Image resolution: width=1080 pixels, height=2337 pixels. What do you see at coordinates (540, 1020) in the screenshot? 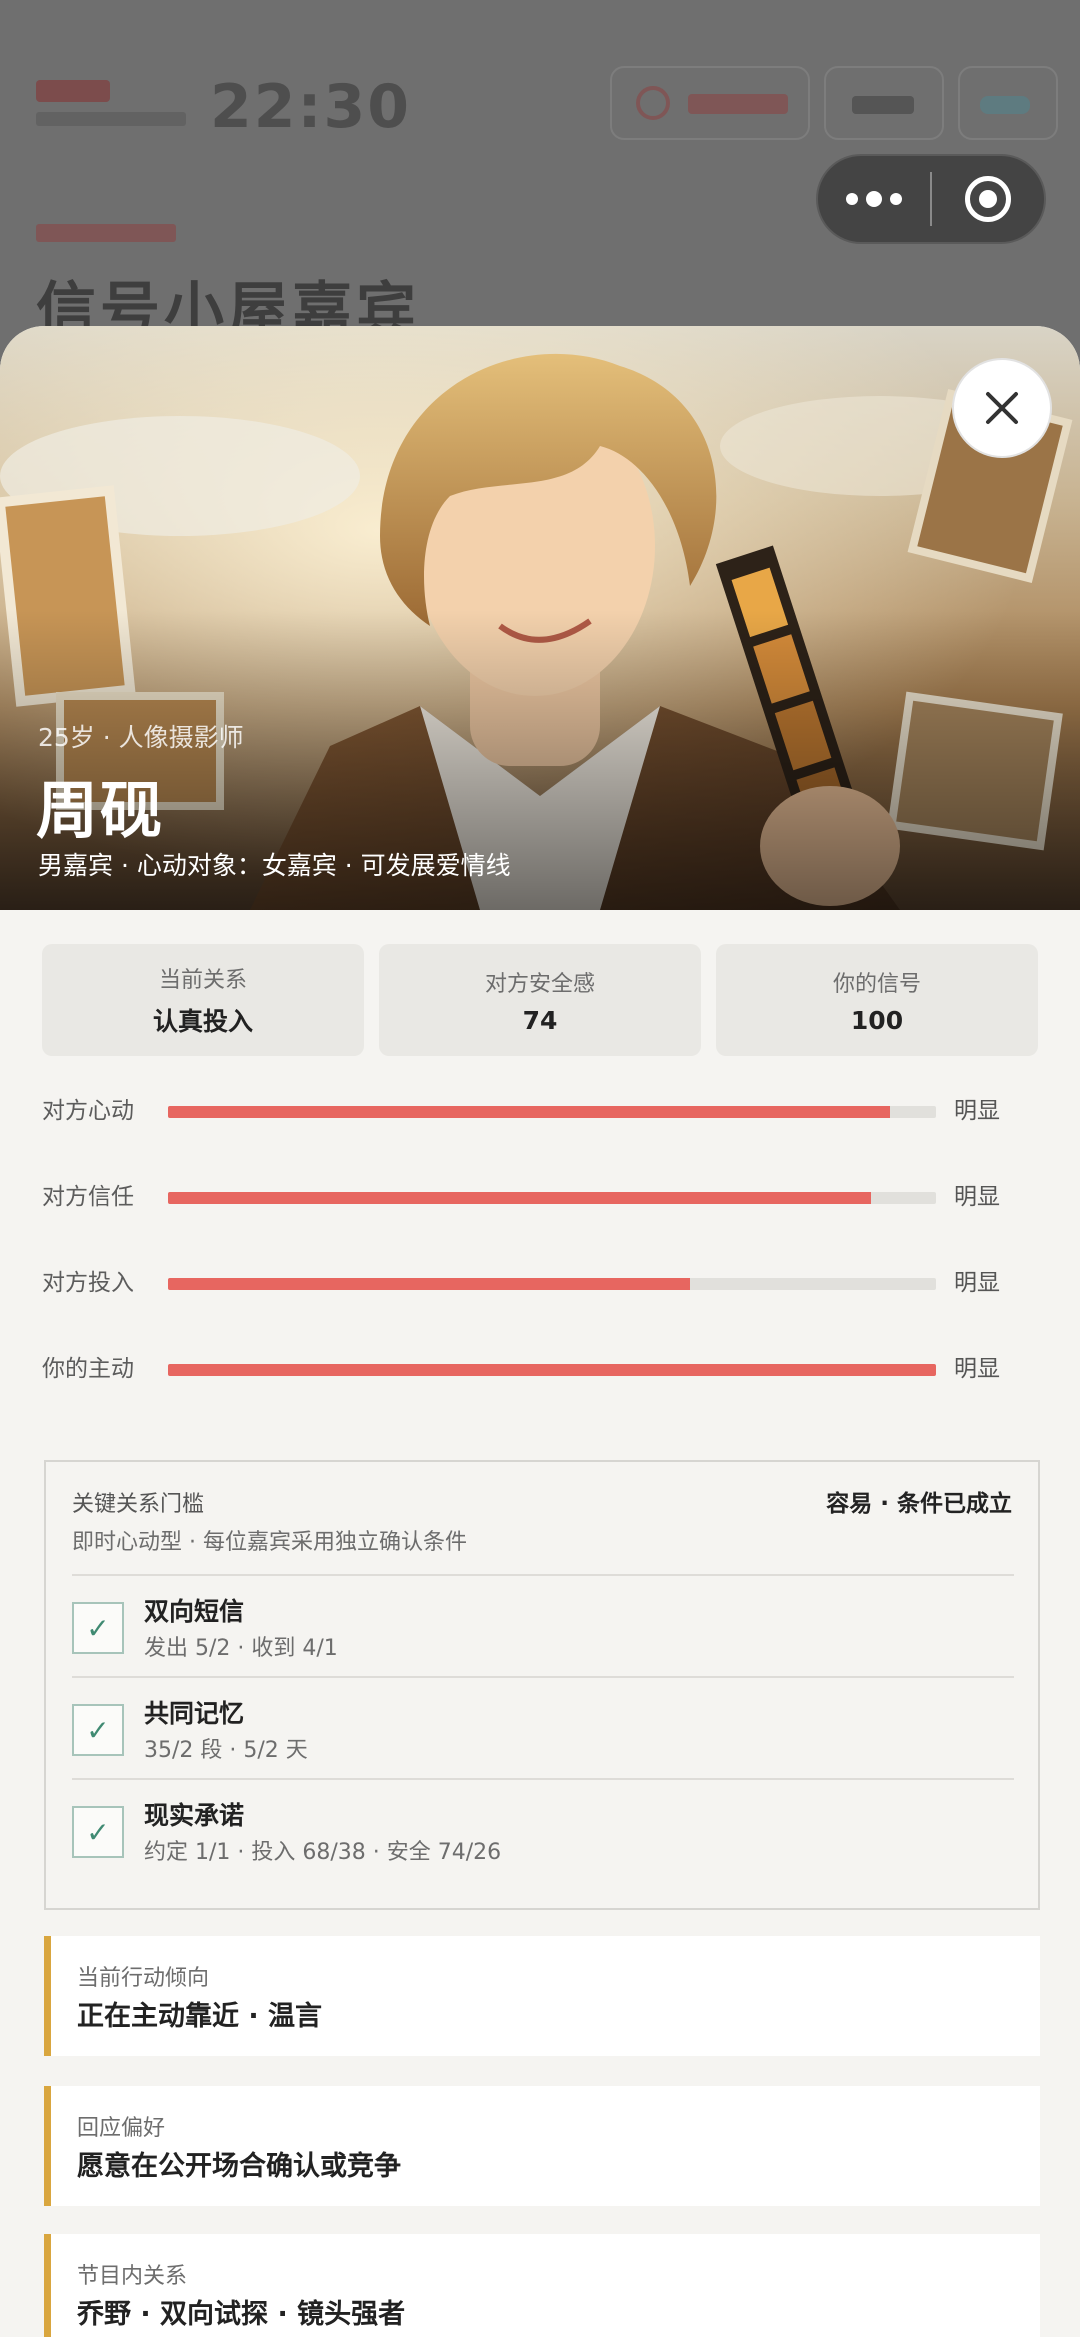
I see `stat-value: 74` at bounding box center [540, 1020].